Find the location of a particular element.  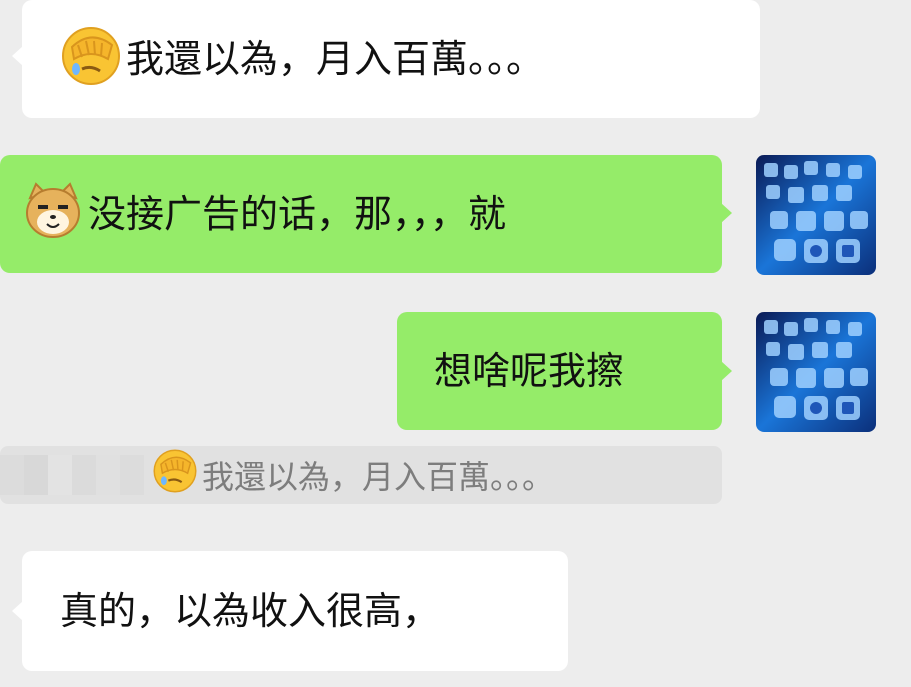

message-bubble-outgoing: 没接广告的话，那，，，就 is located at coordinates (366, 214).